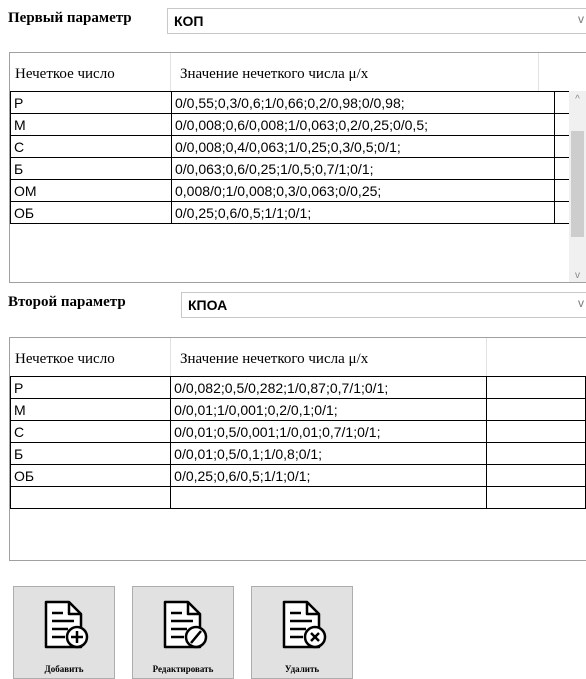 The width and height of the screenshot is (586, 679). What do you see at coordinates (363, 190) in the screenshot?
I see `cell-fuzzy-value: 0,008/0;1/0,008;0,3/0,063;0/0,25;` at bounding box center [363, 190].